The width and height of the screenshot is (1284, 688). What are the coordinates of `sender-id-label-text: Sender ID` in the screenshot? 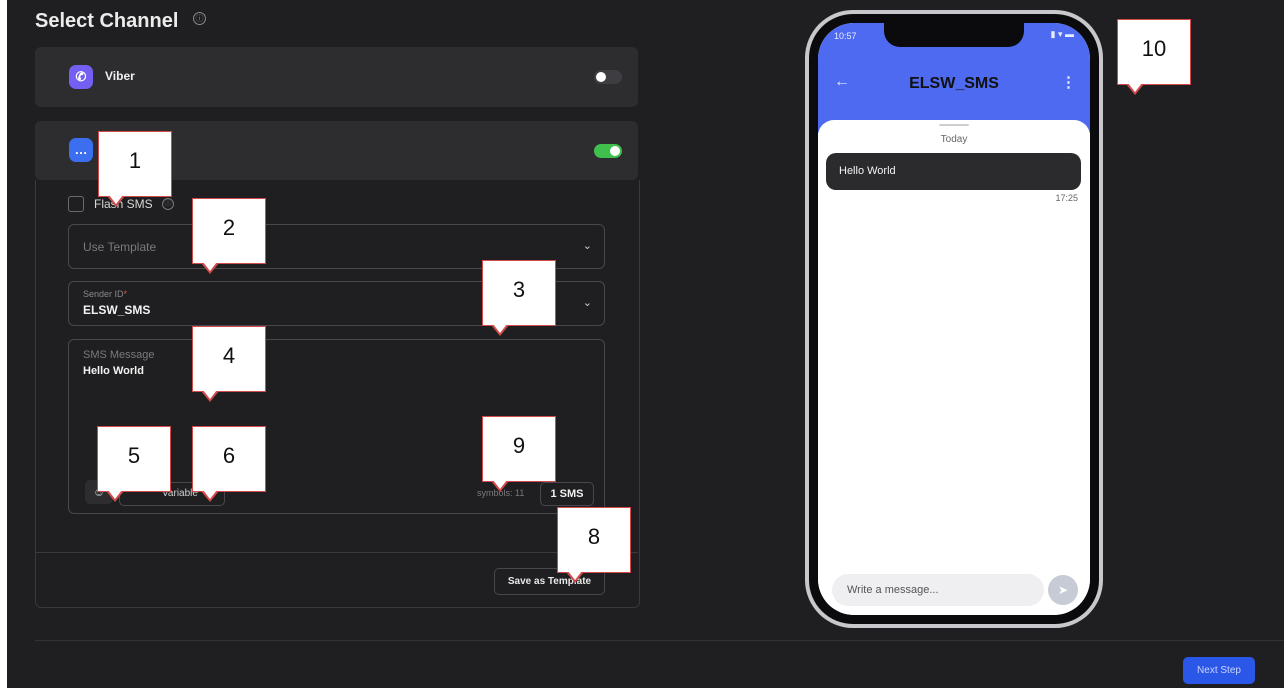 It's located at (103, 294).